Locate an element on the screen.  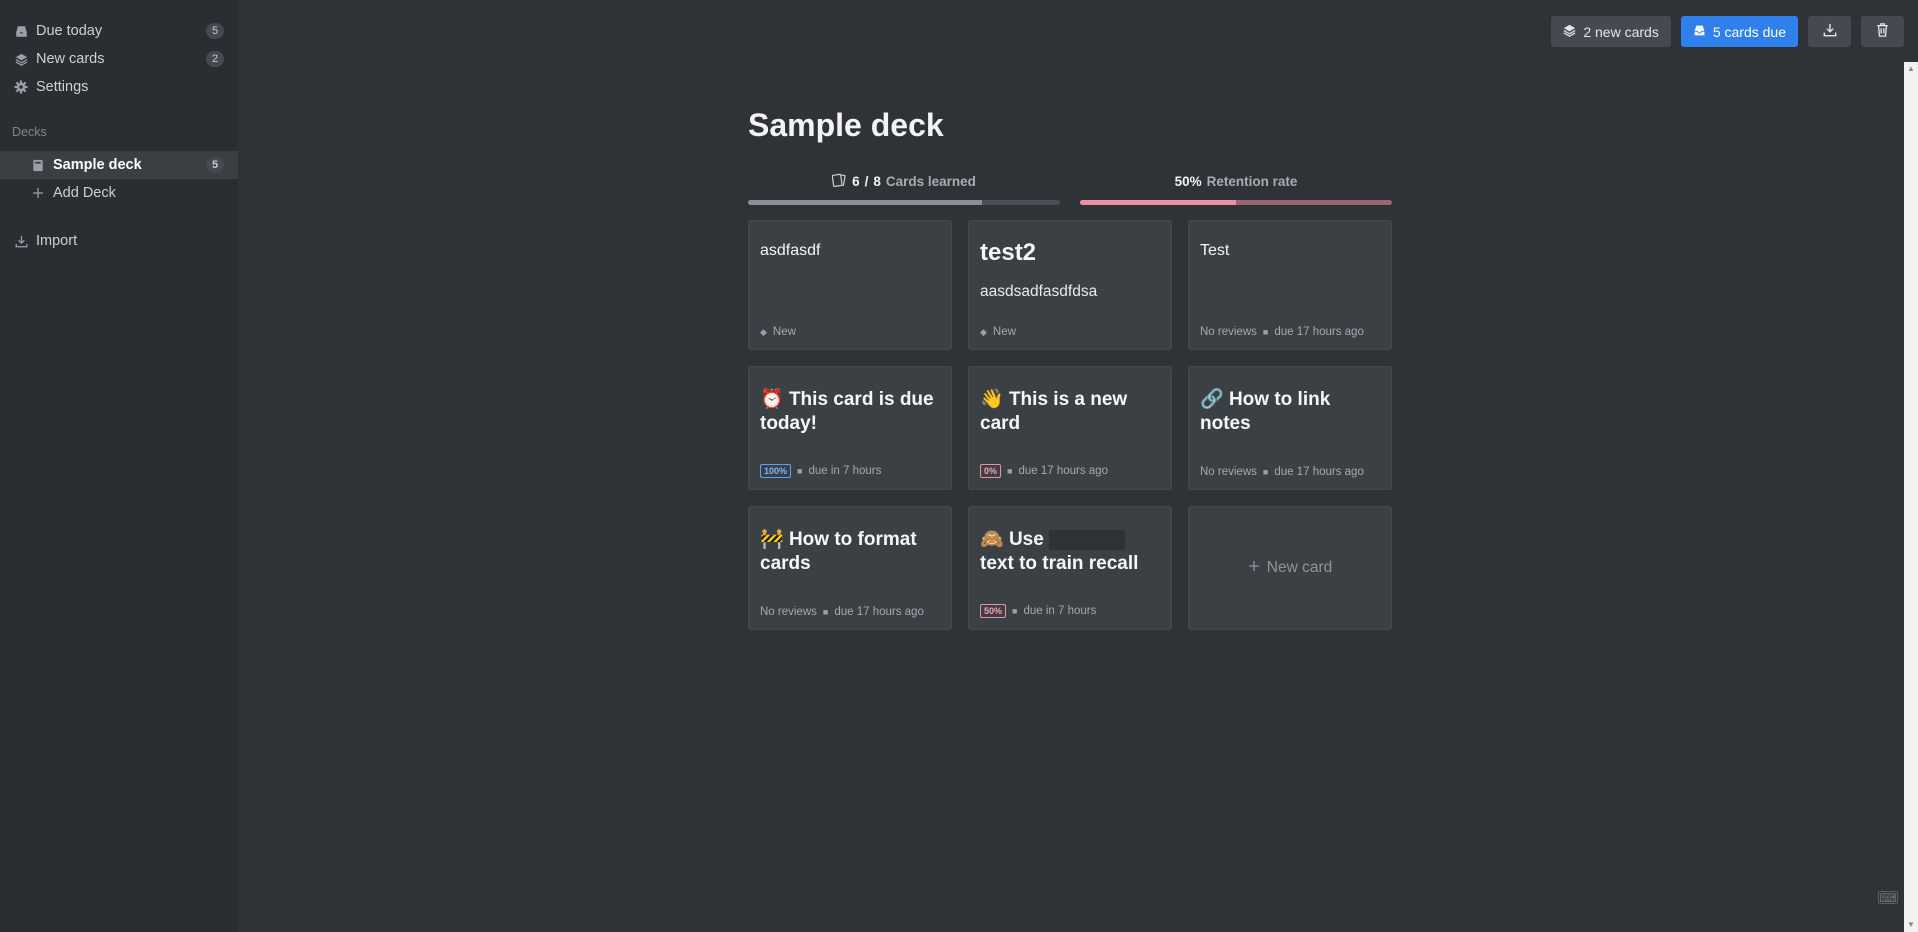
sidebar-item-label: Import is located at coordinates (57, 241).